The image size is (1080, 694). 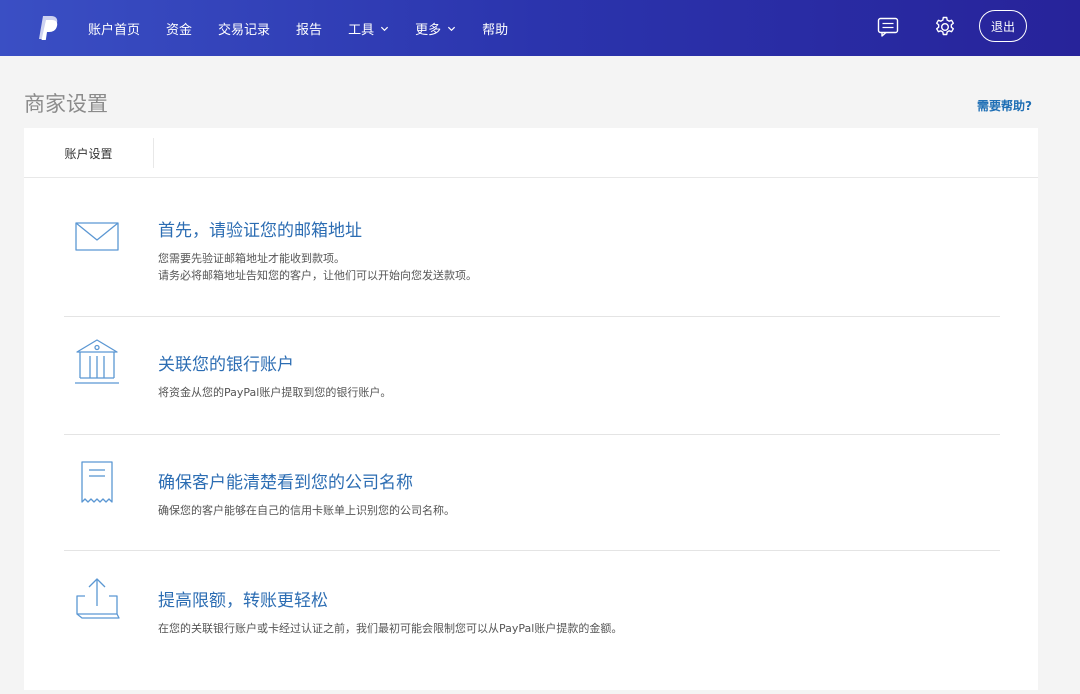 I want to click on top-navigation-bar: 账户首页 资金 交易记录 报告 工具 更多 帮助 退出, so click(x=540, y=28).